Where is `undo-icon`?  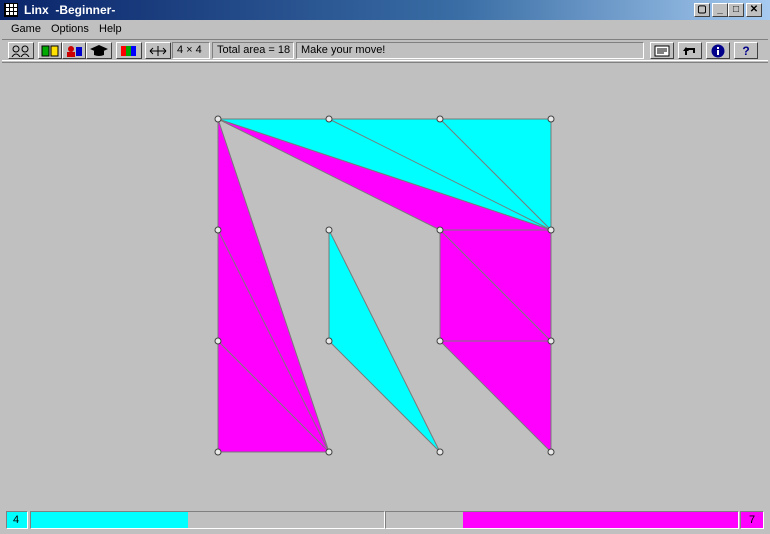
undo-icon is located at coordinates (690, 50).